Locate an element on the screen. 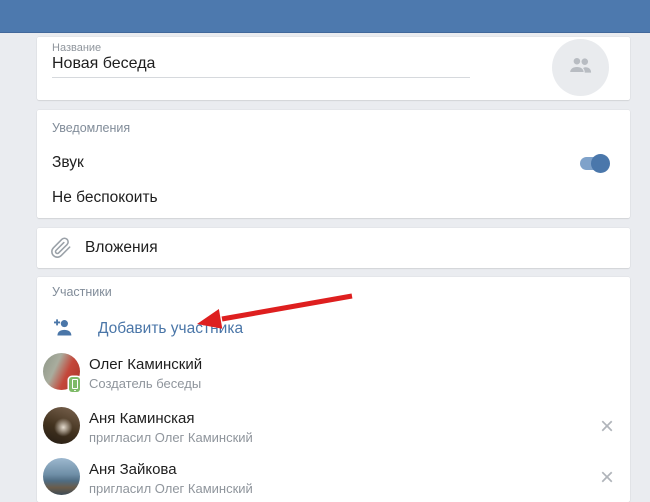  participant-row: Олег Каминский Создатель беседы is located at coordinates (333, 378).